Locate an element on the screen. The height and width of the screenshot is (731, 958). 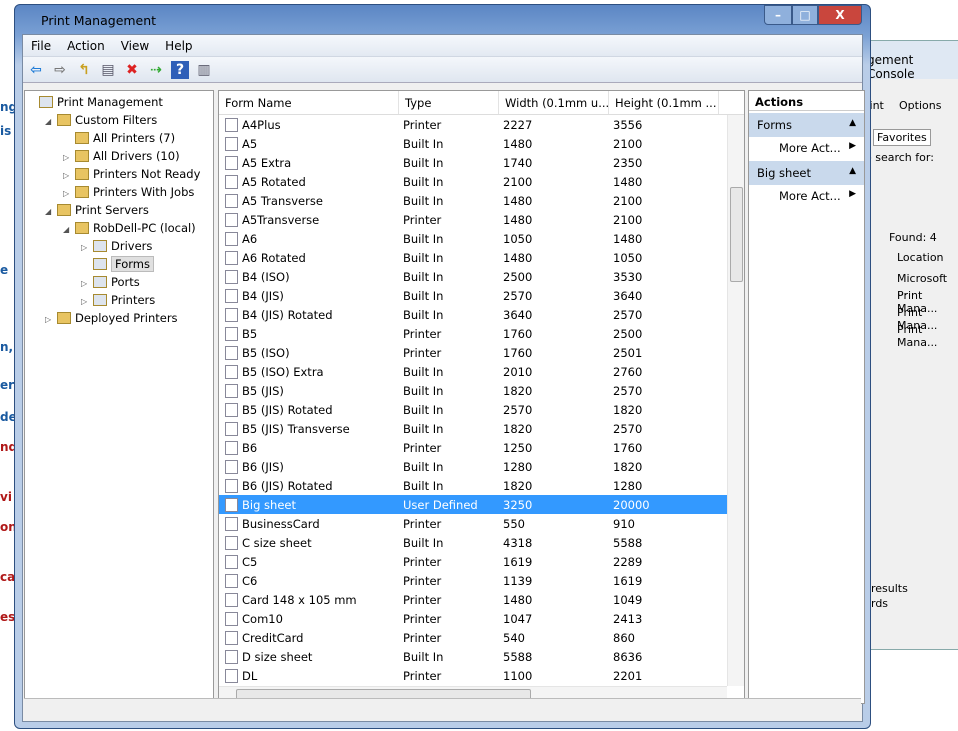
menu-file: File is located at coordinates (41, 46).